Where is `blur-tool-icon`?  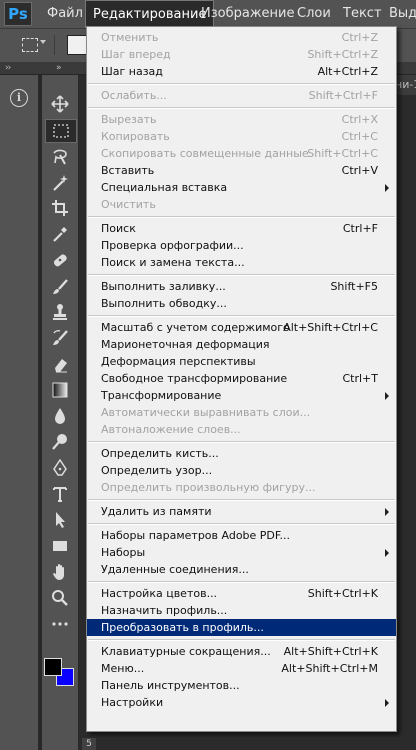 blur-tool-icon is located at coordinates (60, 416).